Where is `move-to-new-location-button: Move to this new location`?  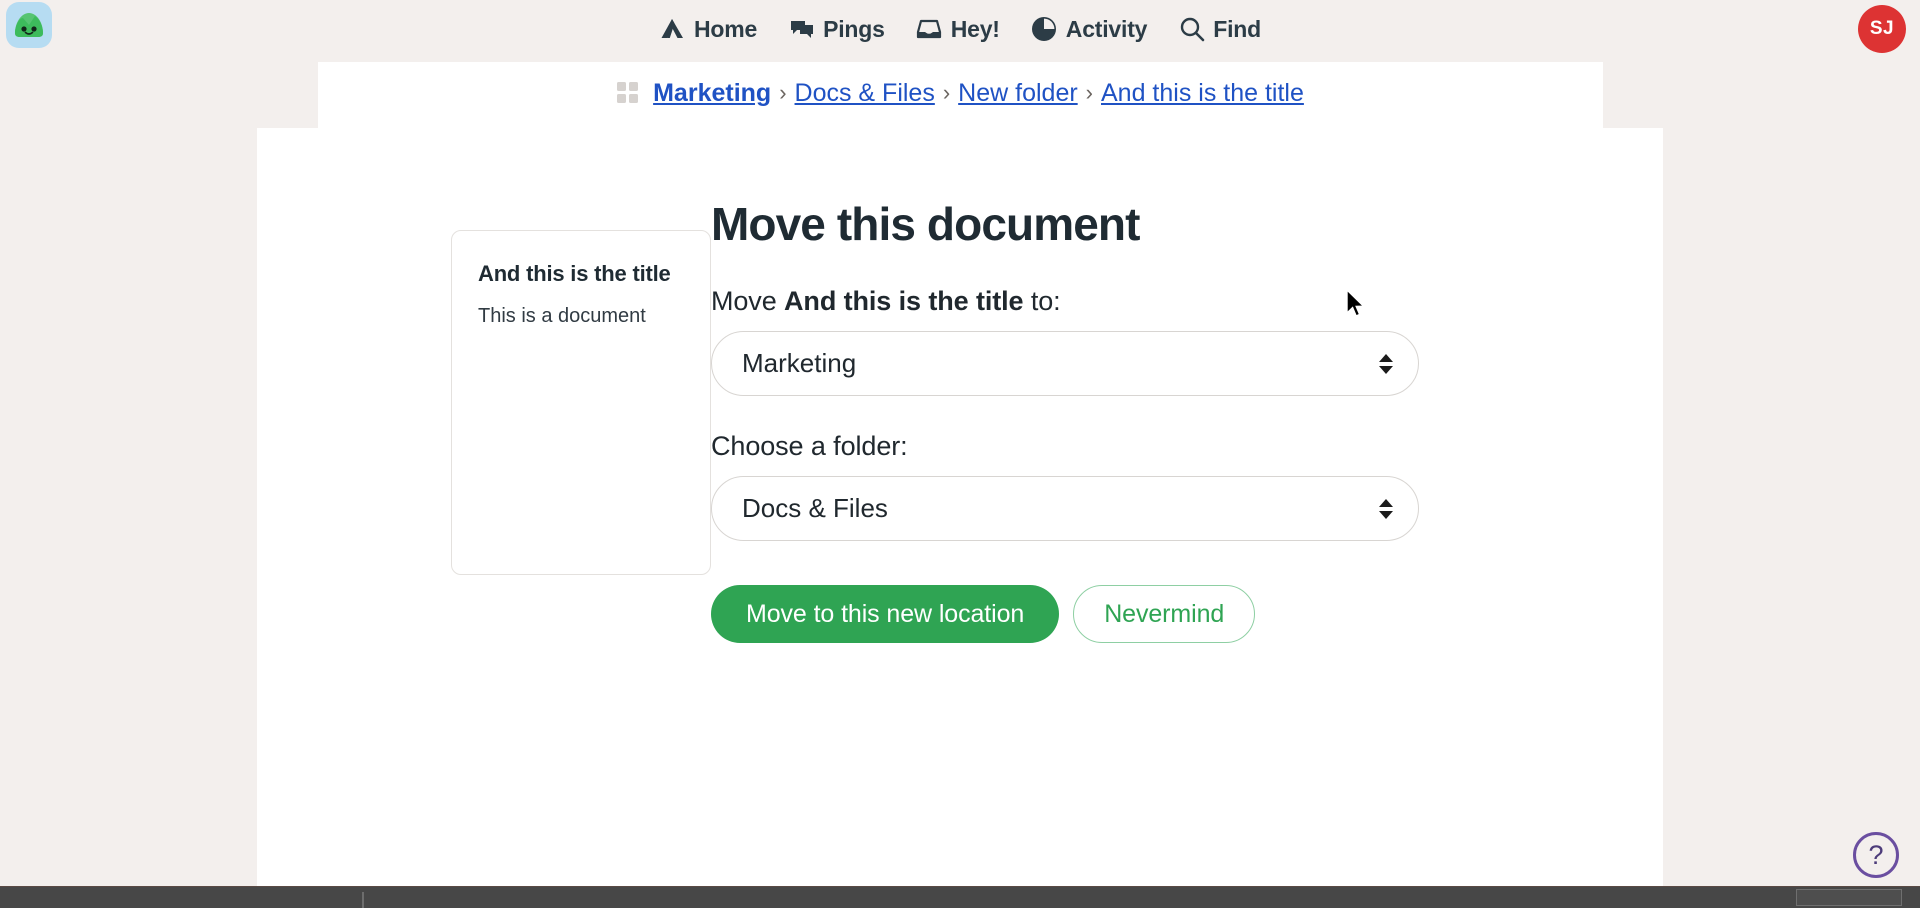 move-to-new-location-button: Move to this new location is located at coordinates (885, 614).